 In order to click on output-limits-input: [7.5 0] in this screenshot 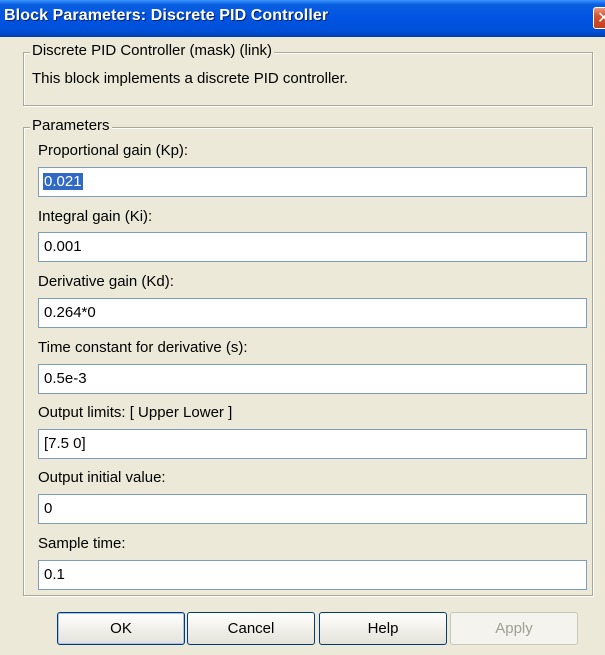, I will do `click(312, 444)`.